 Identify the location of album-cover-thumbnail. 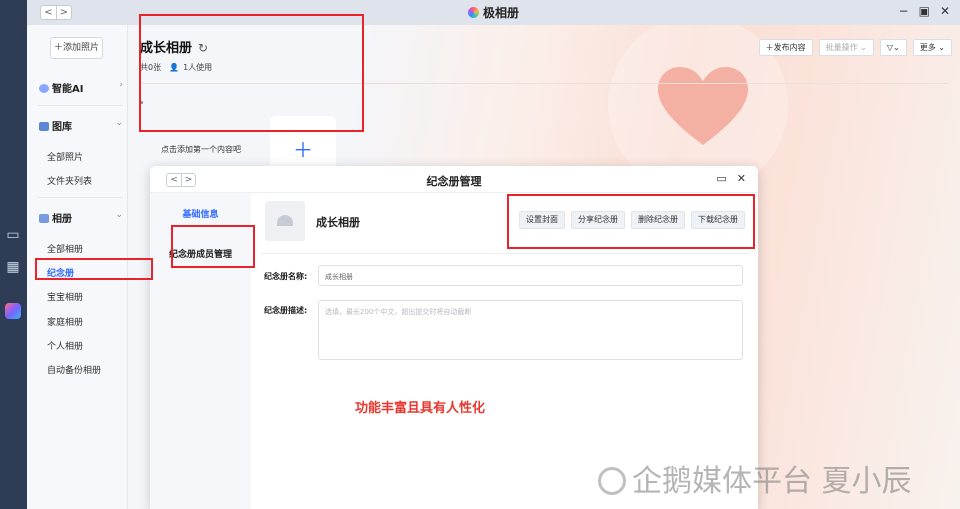
(285, 221).